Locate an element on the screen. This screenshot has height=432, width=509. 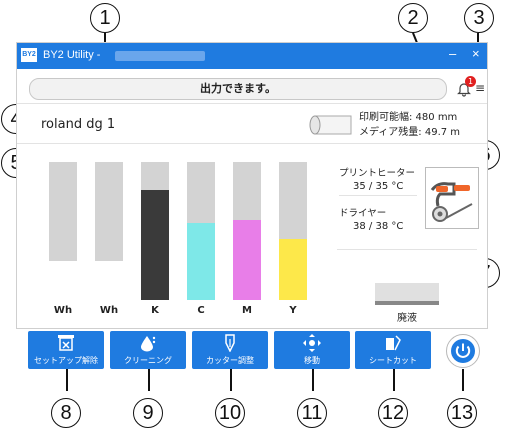
cleaning-label: クリーニング is located at coordinates (148, 360).